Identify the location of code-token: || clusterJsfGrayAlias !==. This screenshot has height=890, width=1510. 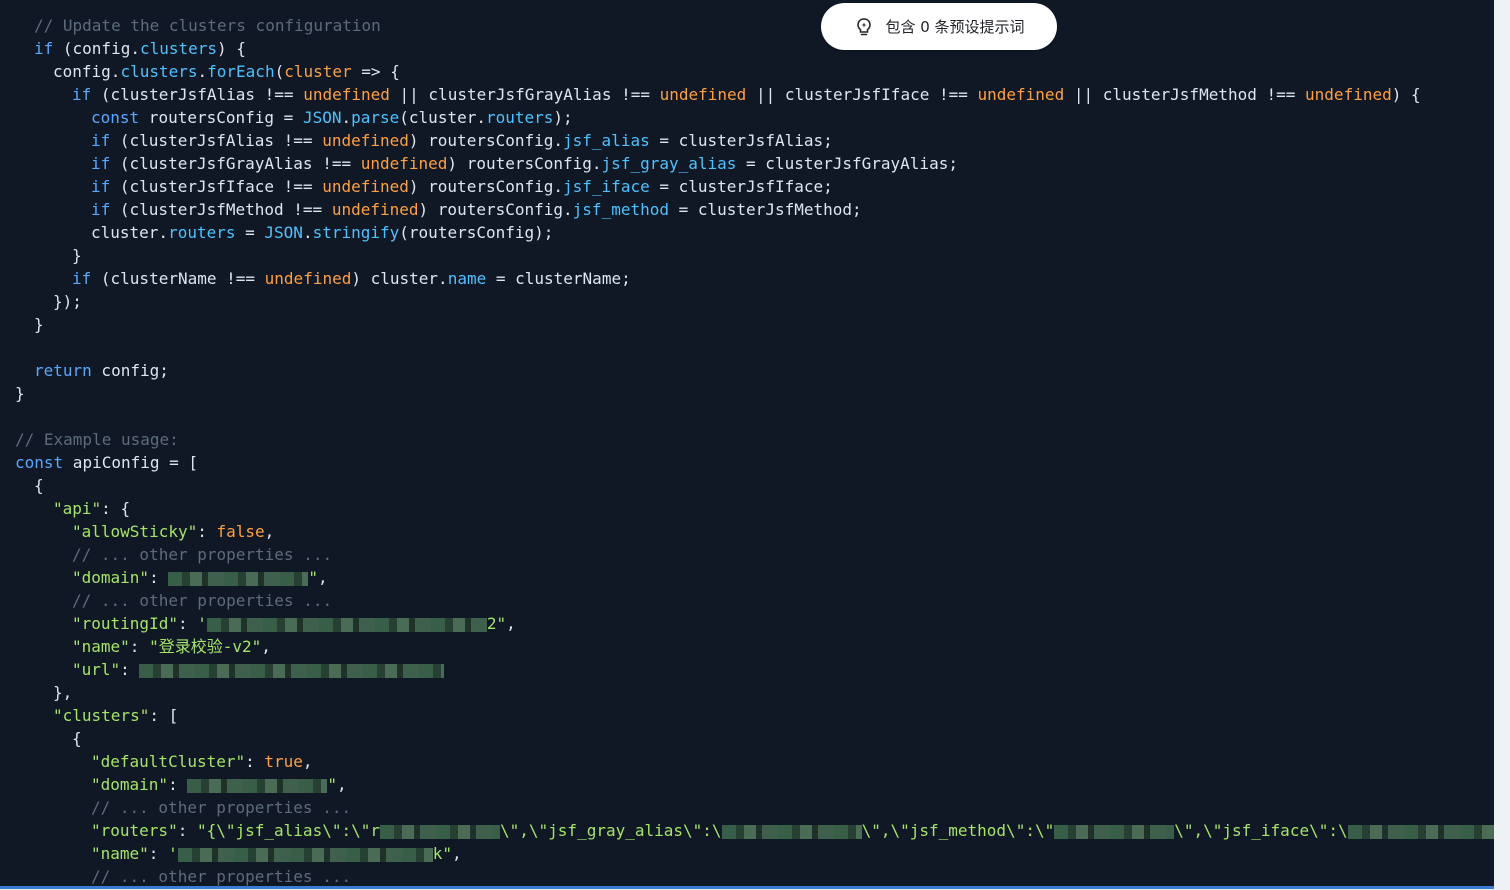
(524, 94).